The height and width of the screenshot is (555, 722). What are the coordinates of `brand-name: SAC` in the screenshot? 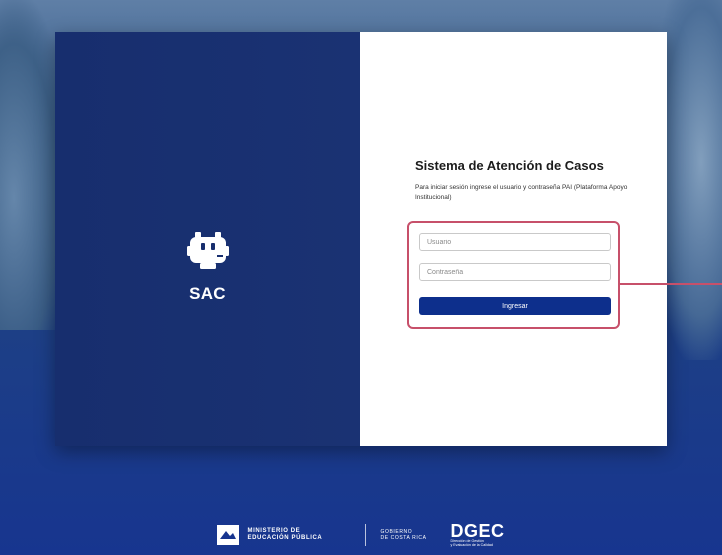 It's located at (207, 293).